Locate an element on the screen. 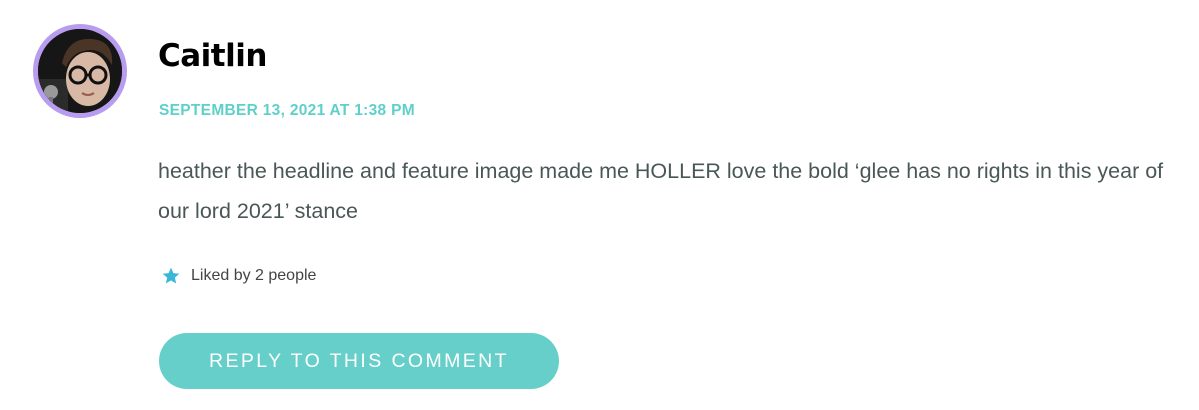 The height and width of the screenshot is (410, 1199). likes-indicator: Liked by 2 people is located at coordinates (238, 276).